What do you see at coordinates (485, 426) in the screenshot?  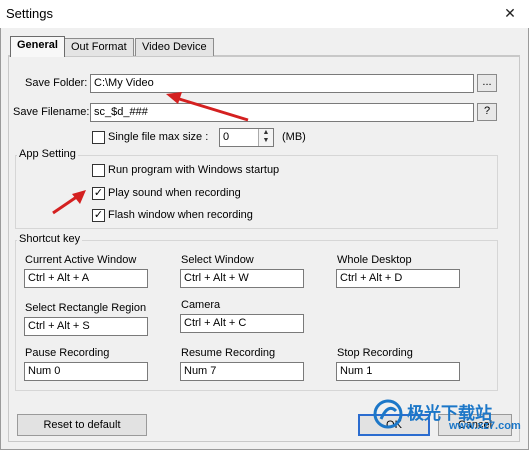 I see `watermark-url: www.xz7.com` at bounding box center [485, 426].